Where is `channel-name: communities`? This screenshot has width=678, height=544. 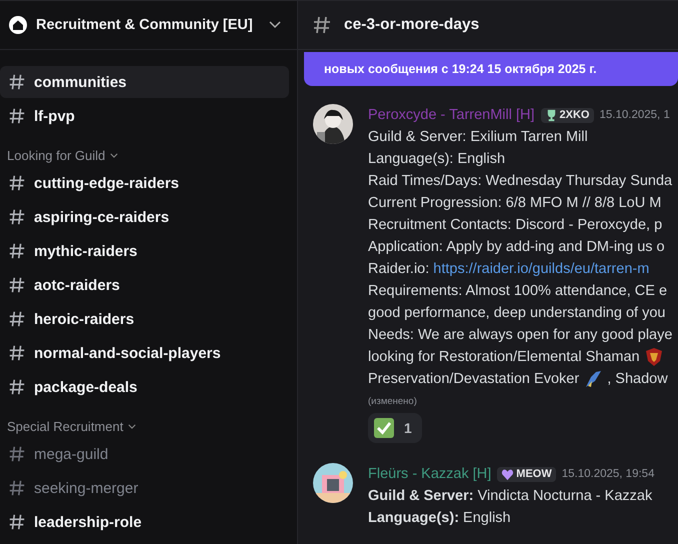
channel-name: communities is located at coordinates (80, 82).